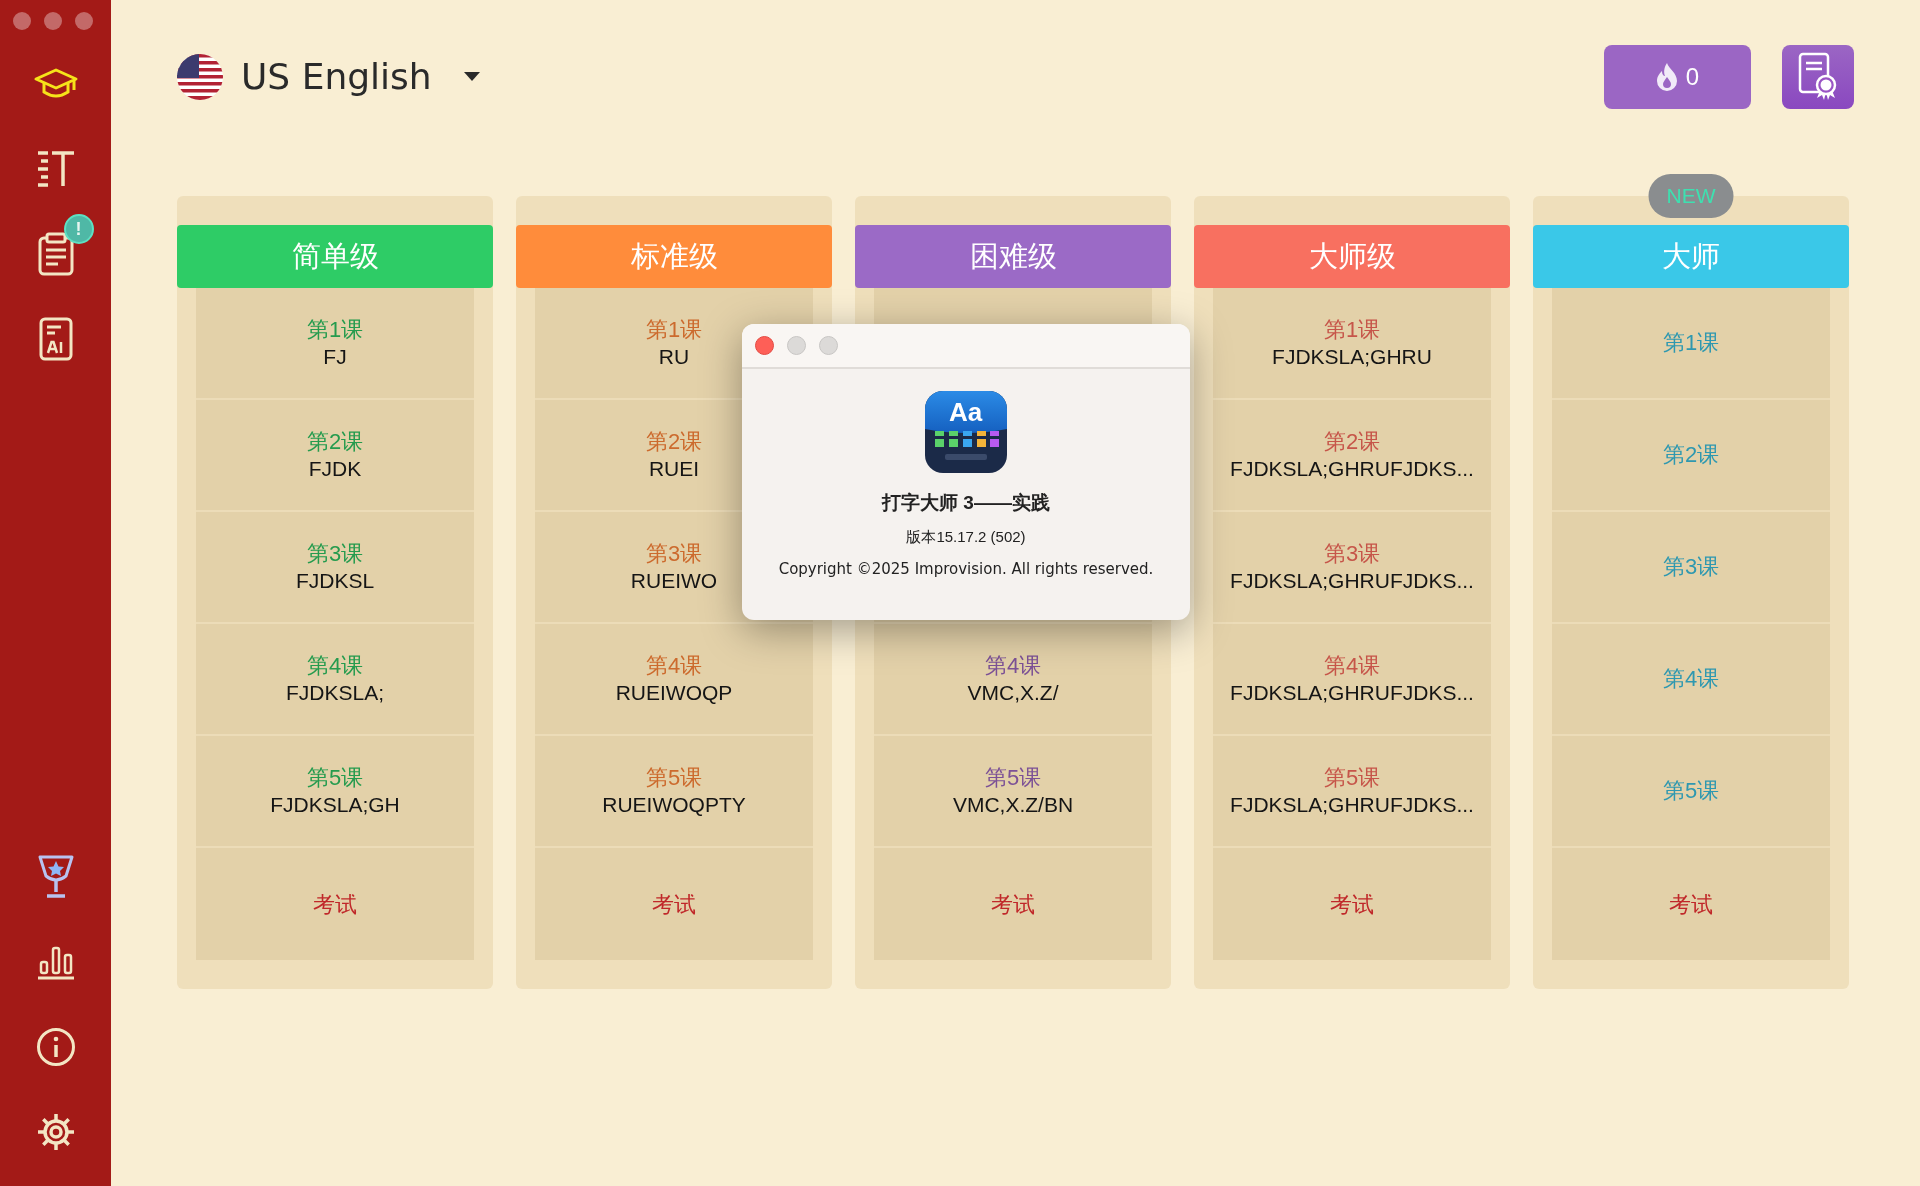 Image resolution: width=1920 pixels, height=1186 pixels. I want to click on lesson-tile: 第2课 FJDK, so click(335, 456).